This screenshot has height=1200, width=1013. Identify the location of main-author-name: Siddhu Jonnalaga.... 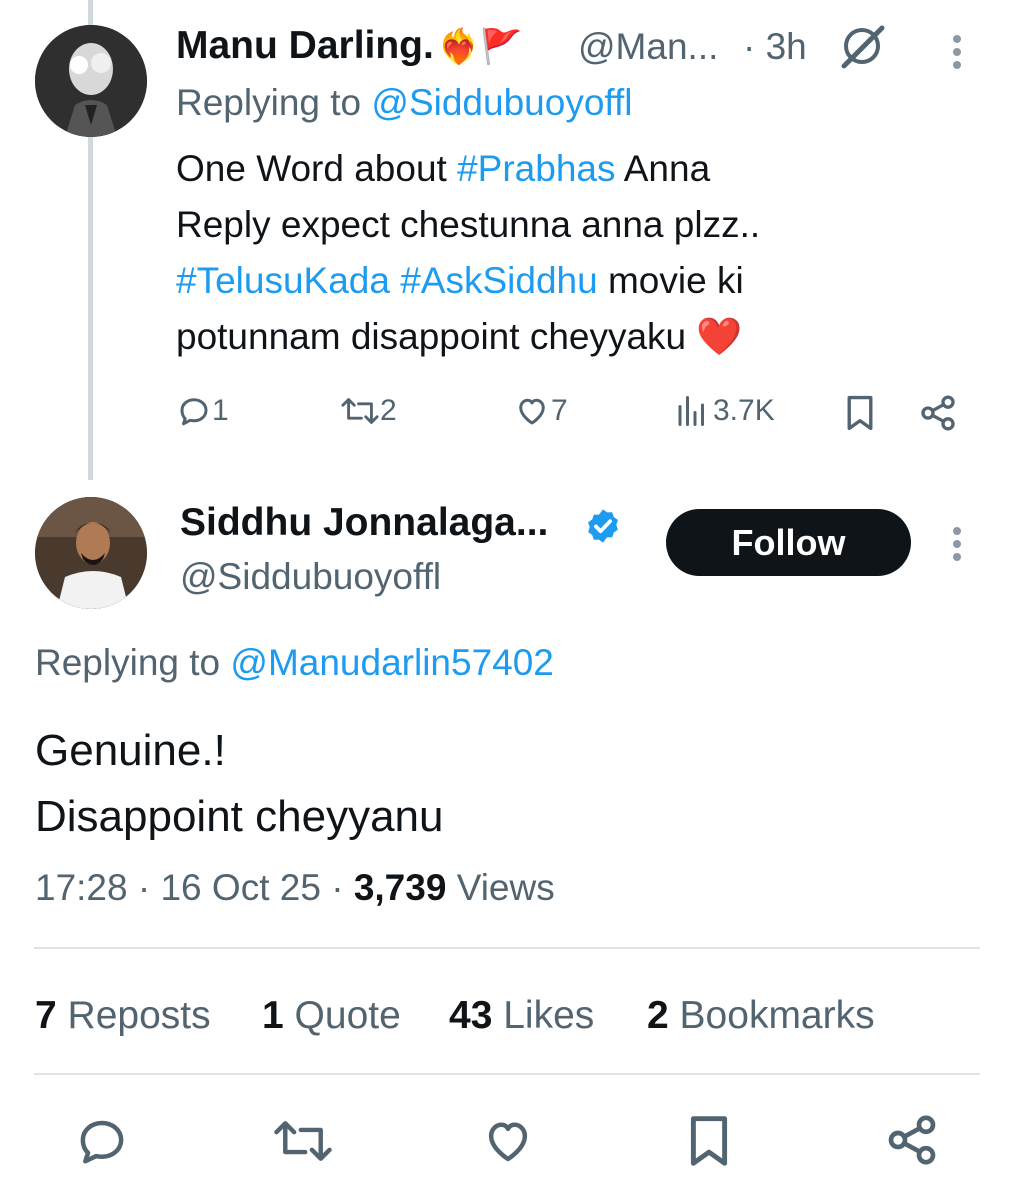
(364, 523).